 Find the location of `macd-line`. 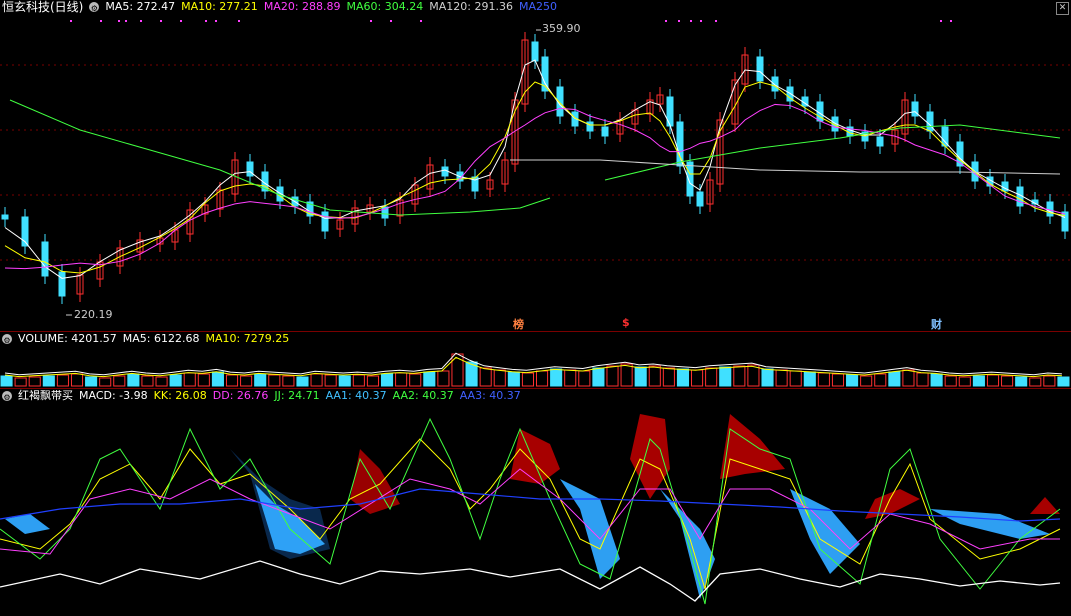

macd-line is located at coordinates (530, 581).